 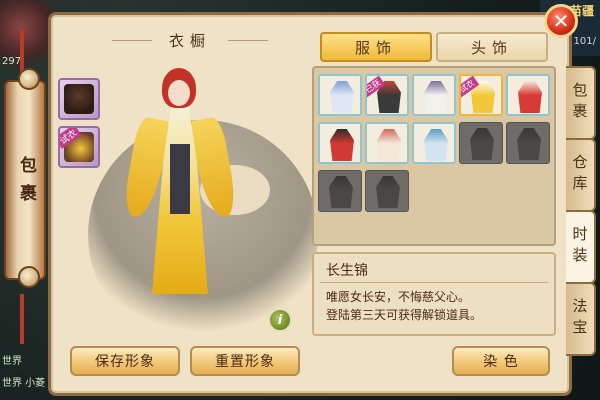 What do you see at coordinates (481, 95) in the screenshot?
I see `outfit-cell: 试衣` at bounding box center [481, 95].